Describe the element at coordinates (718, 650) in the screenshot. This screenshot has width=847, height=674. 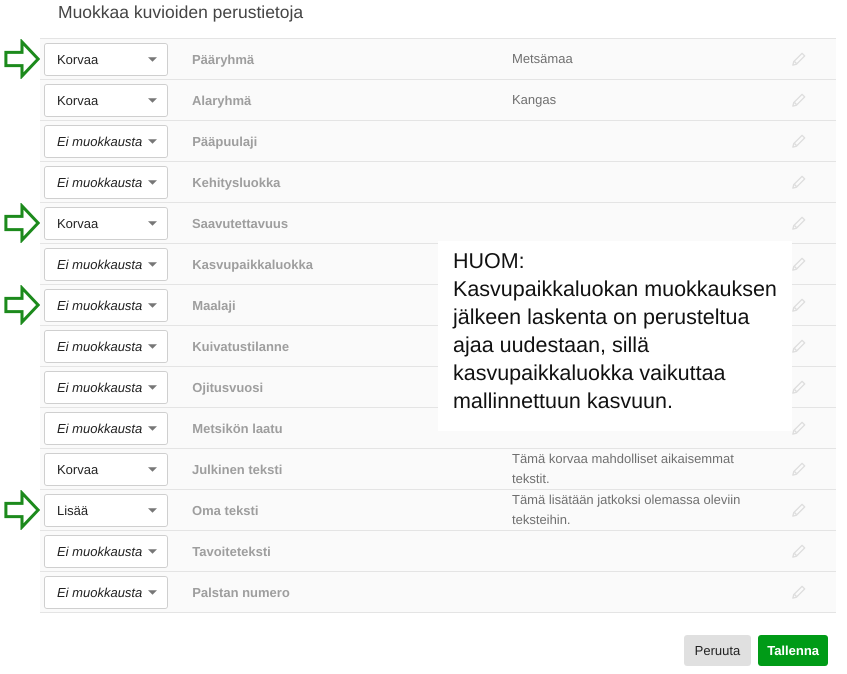
I see `cancel-button: Peruuta` at that location.